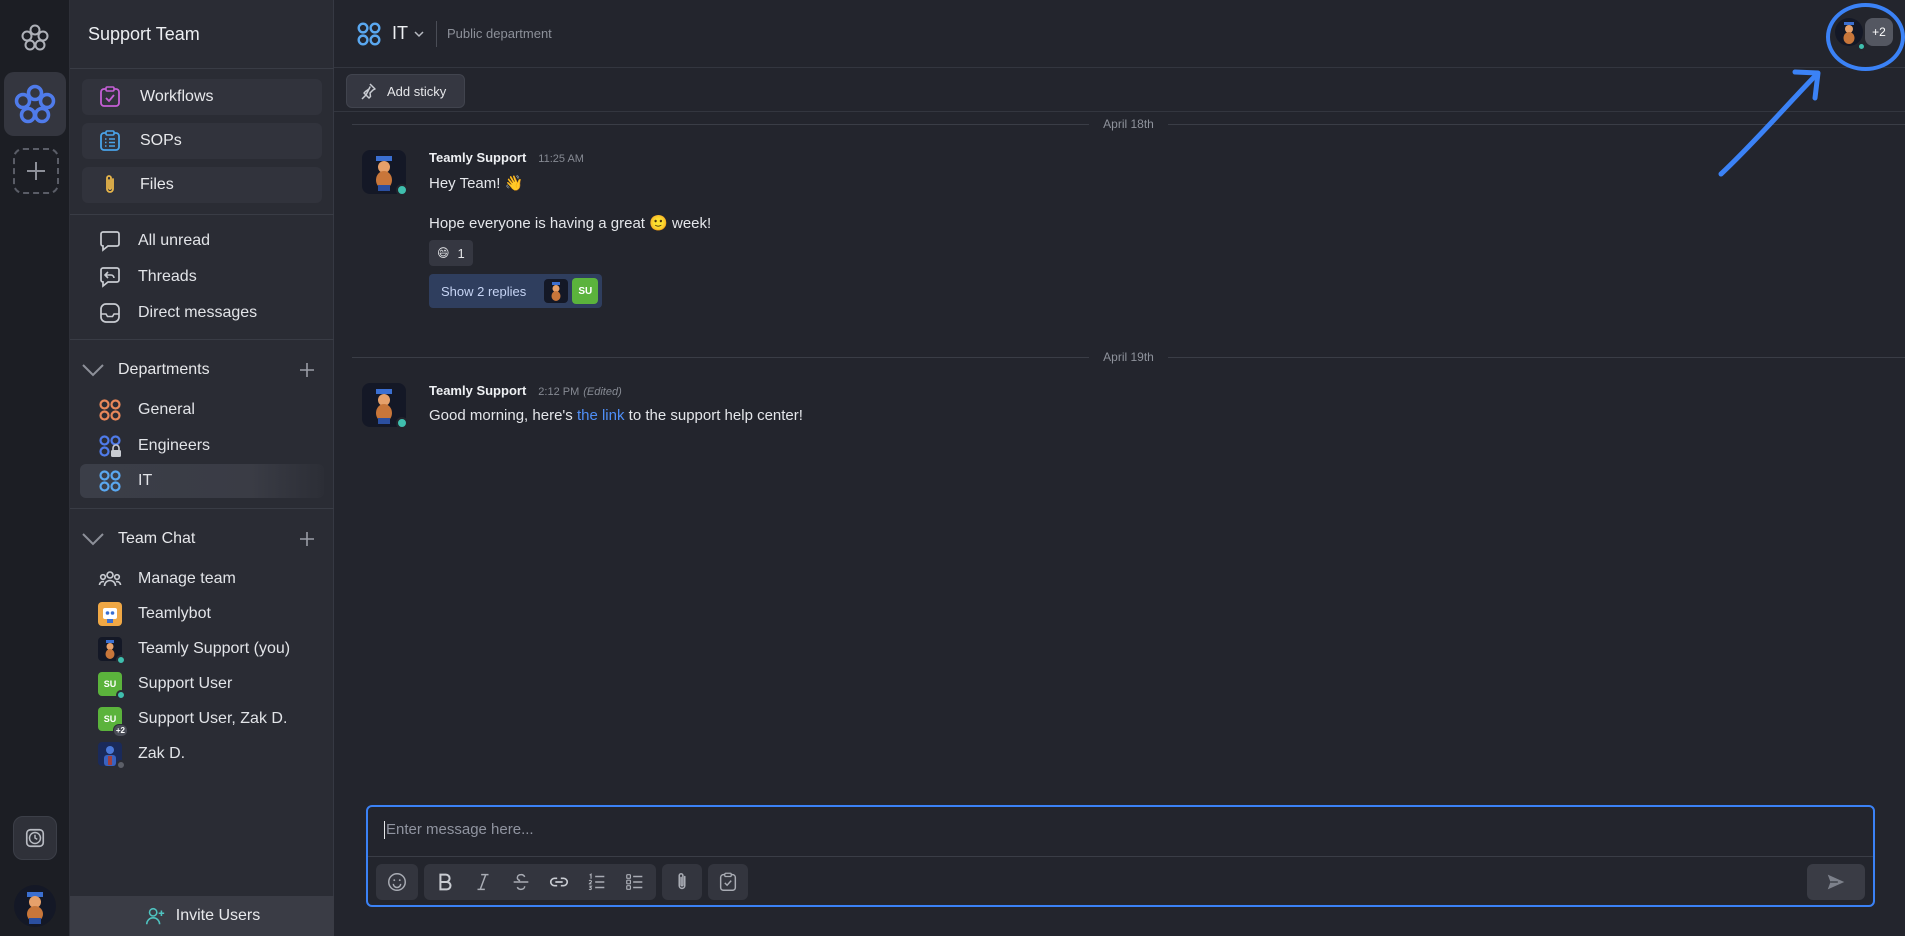 The image size is (1905, 936). I want to click on offline-status-dot, so click(121, 765).